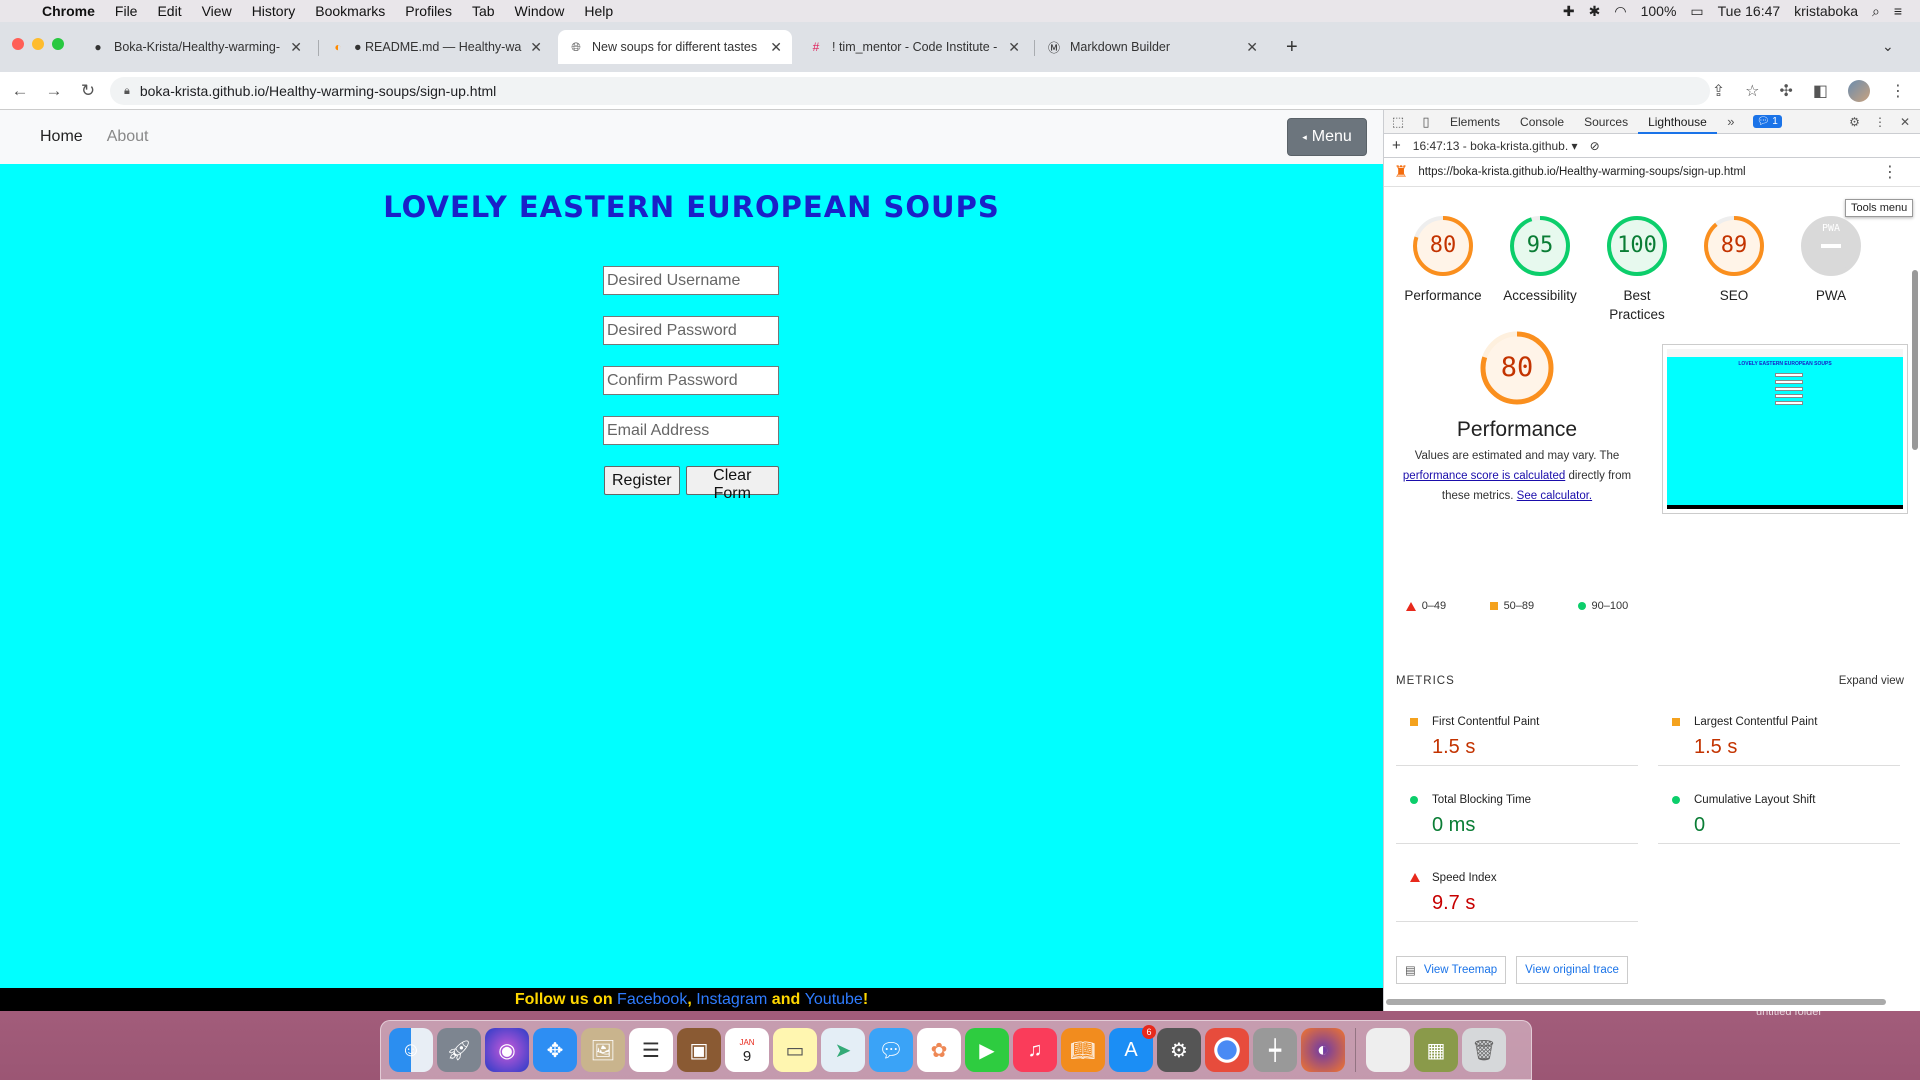 This screenshot has width=1920, height=1080. Describe the element at coordinates (1752, 91) in the screenshot. I see `bookmark-star-icon: ☆` at that location.